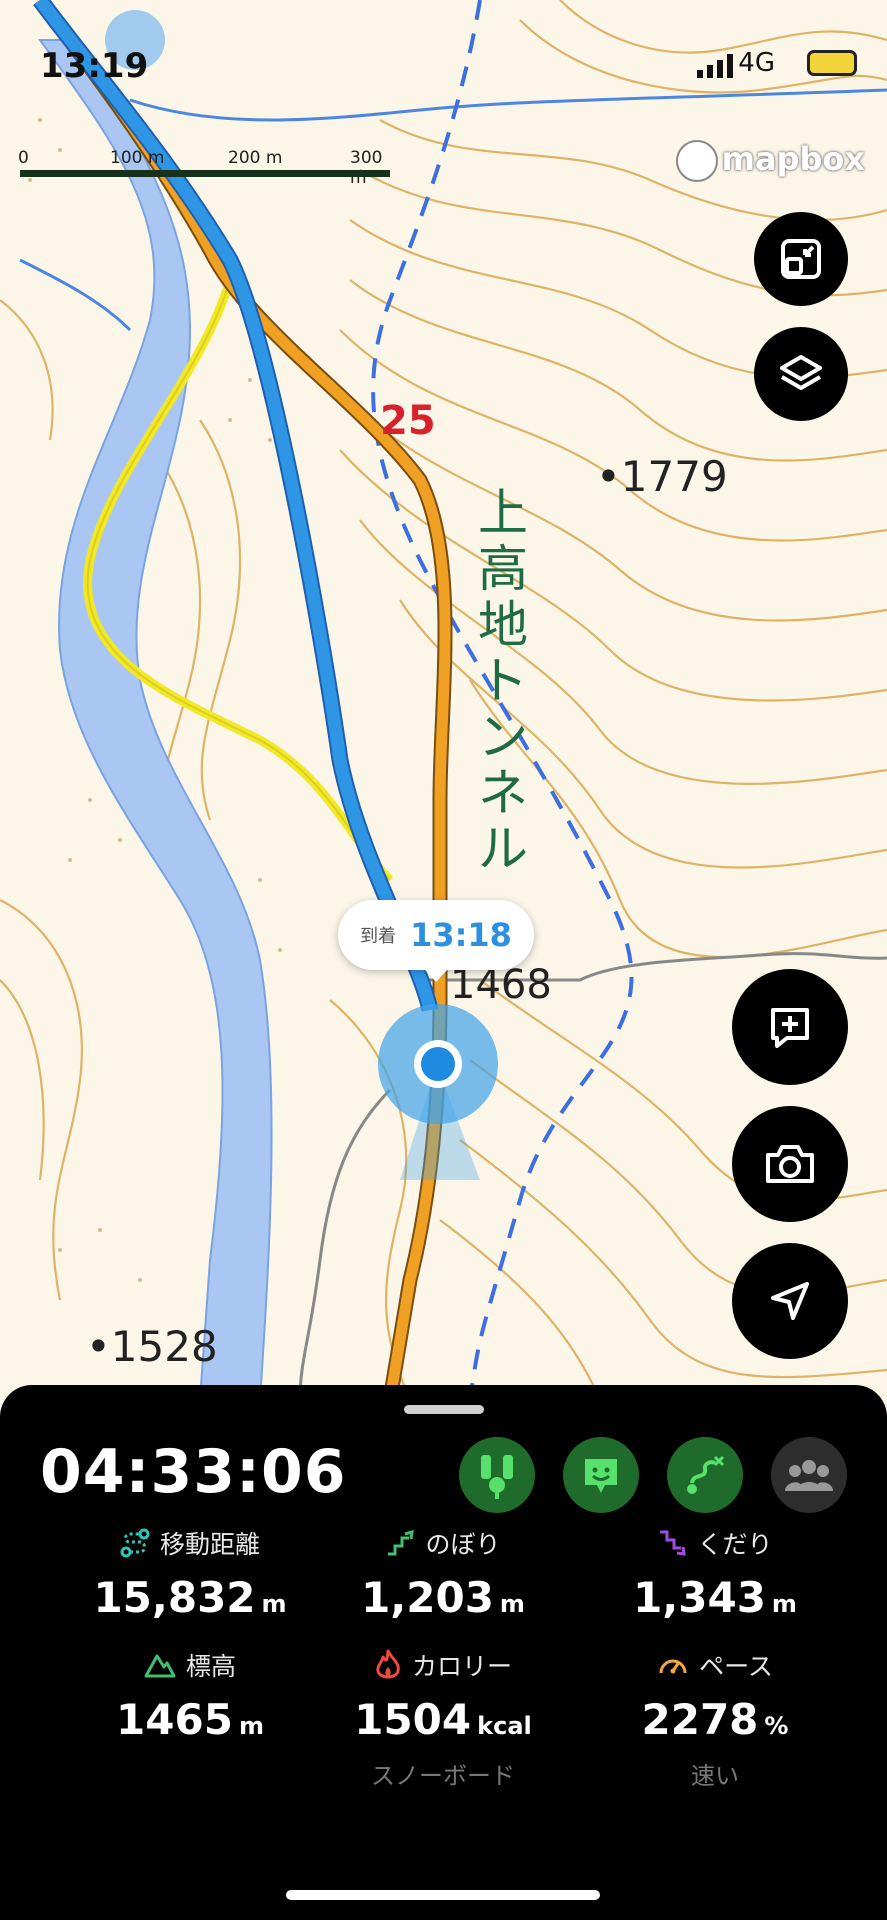 This screenshot has width=887, height=1920. Describe the element at coordinates (152, 1346) in the screenshot. I see `elevation-label: •1528` at that location.